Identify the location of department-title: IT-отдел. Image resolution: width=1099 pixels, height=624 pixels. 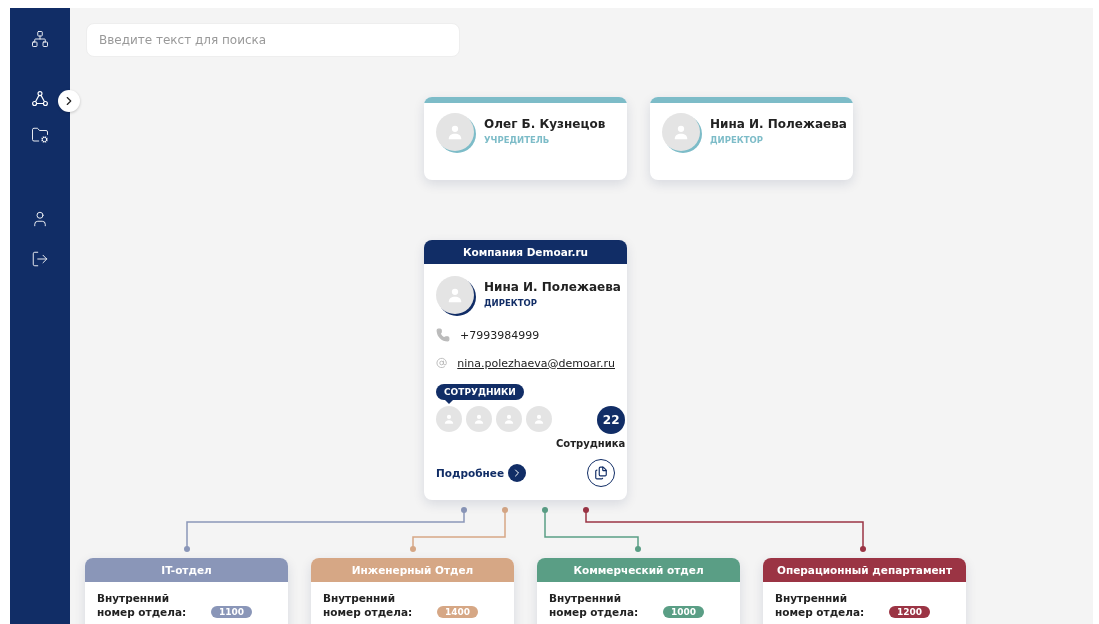
(186, 570).